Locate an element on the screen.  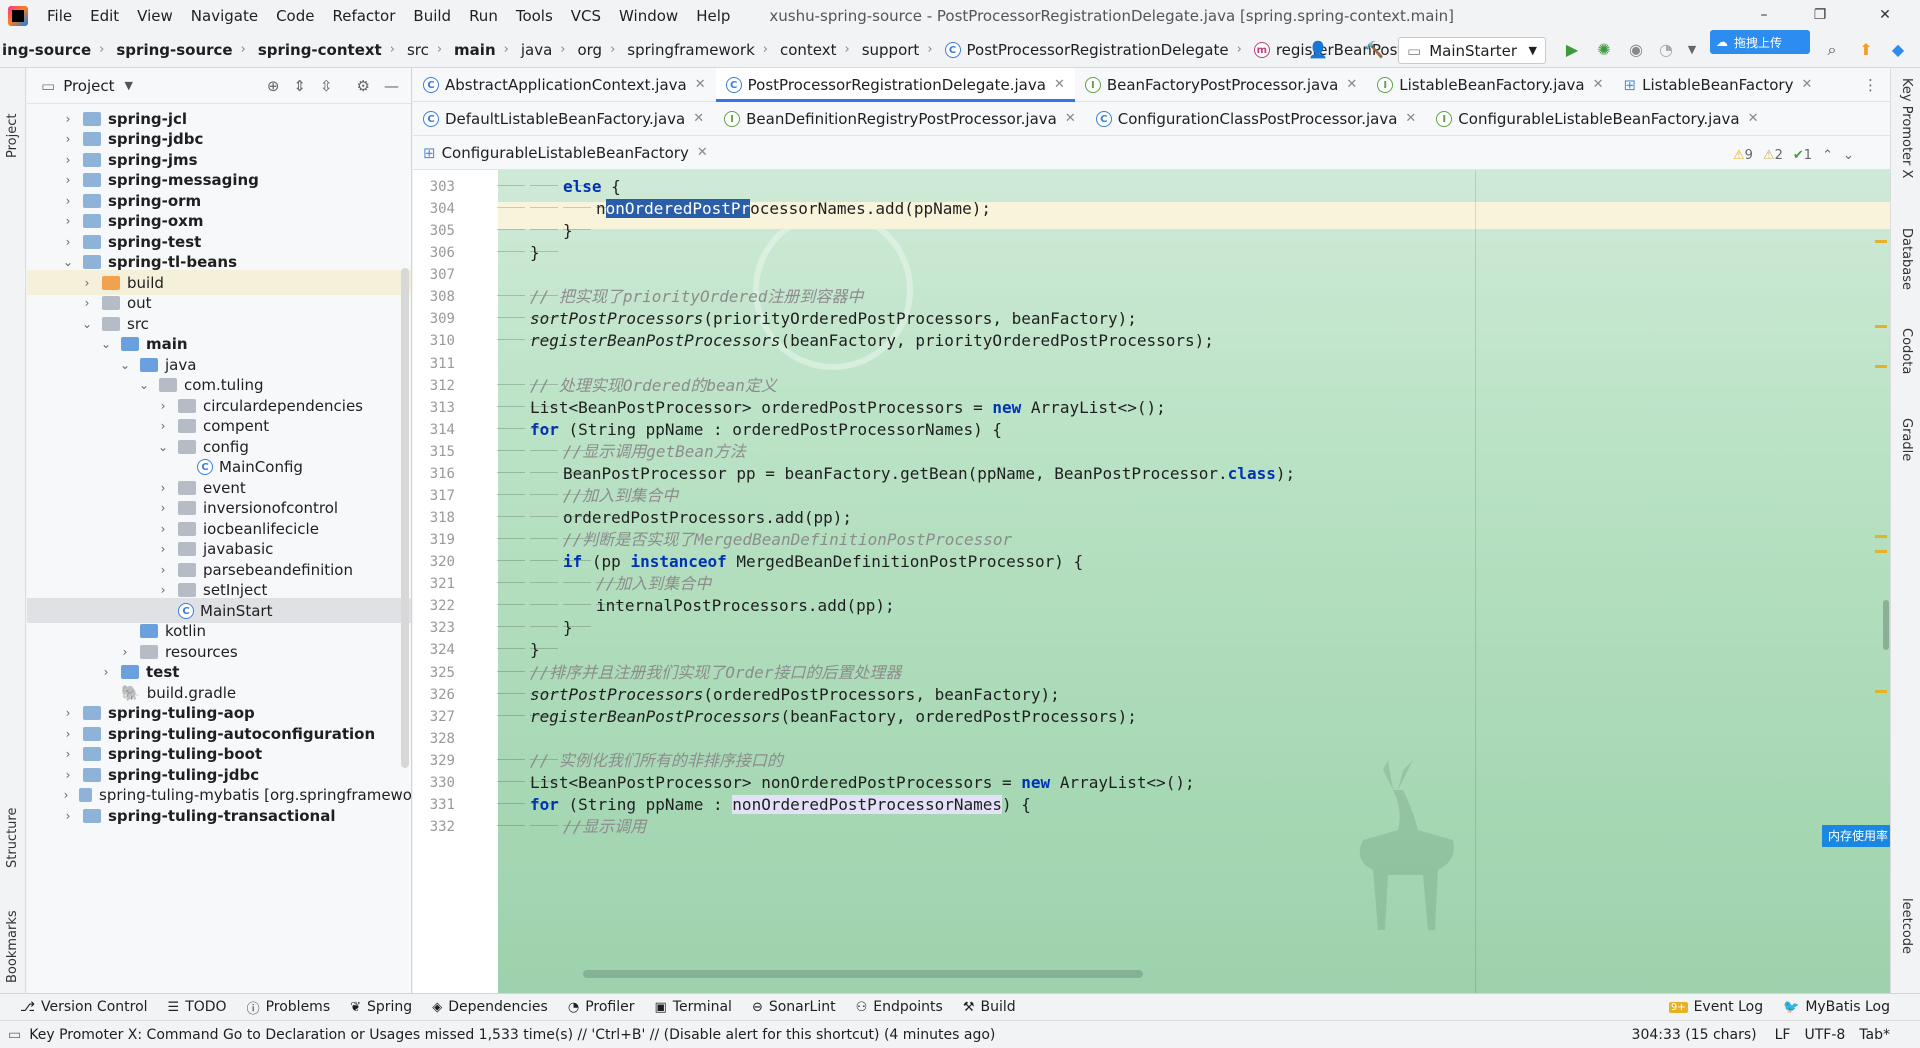
project-panel-title: Project is located at coordinates (88, 86).